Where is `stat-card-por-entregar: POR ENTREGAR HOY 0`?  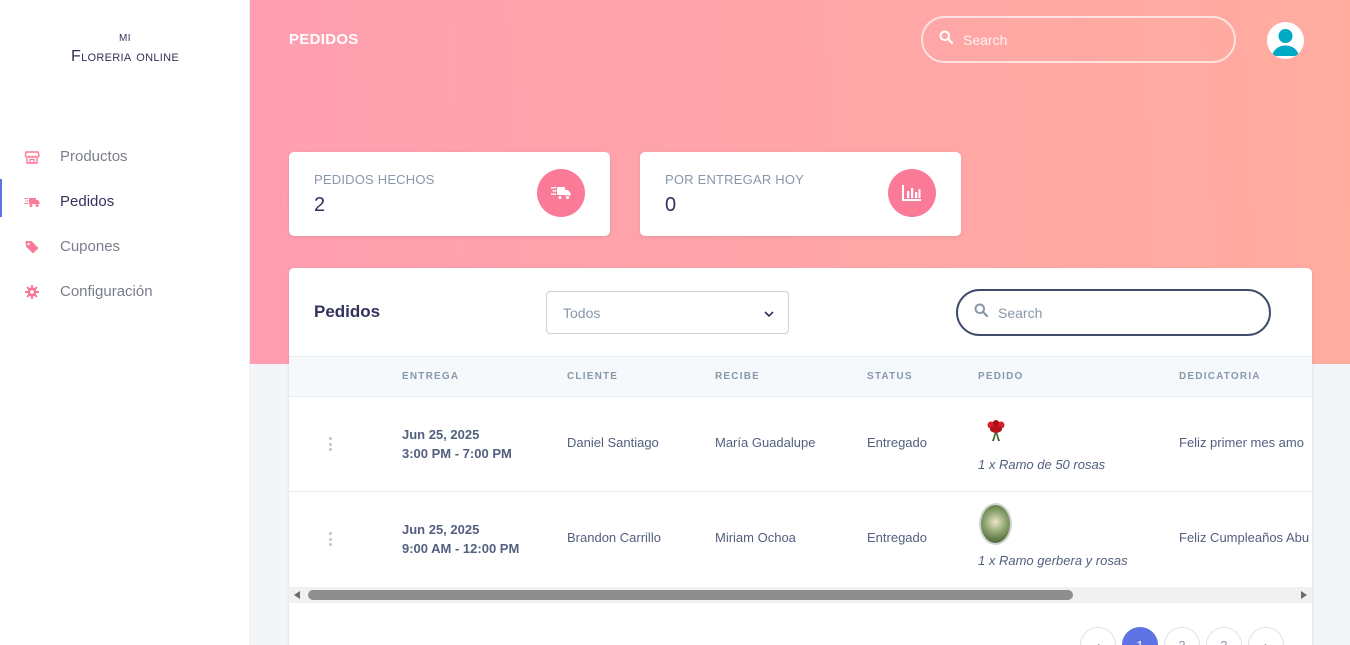 stat-card-por-entregar: POR ENTREGAR HOY 0 is located at coordinates (800, 194).